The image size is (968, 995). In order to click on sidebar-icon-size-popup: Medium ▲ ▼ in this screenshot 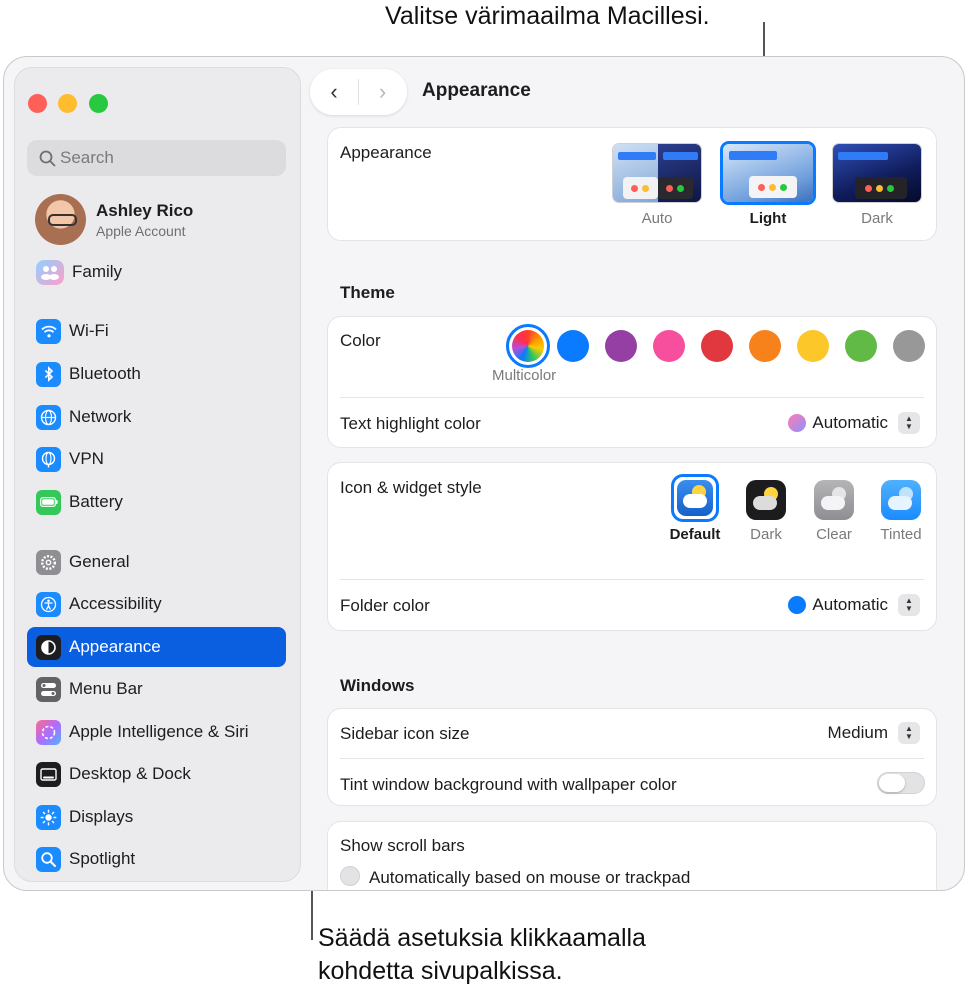, I will do `click(874, 733)`.